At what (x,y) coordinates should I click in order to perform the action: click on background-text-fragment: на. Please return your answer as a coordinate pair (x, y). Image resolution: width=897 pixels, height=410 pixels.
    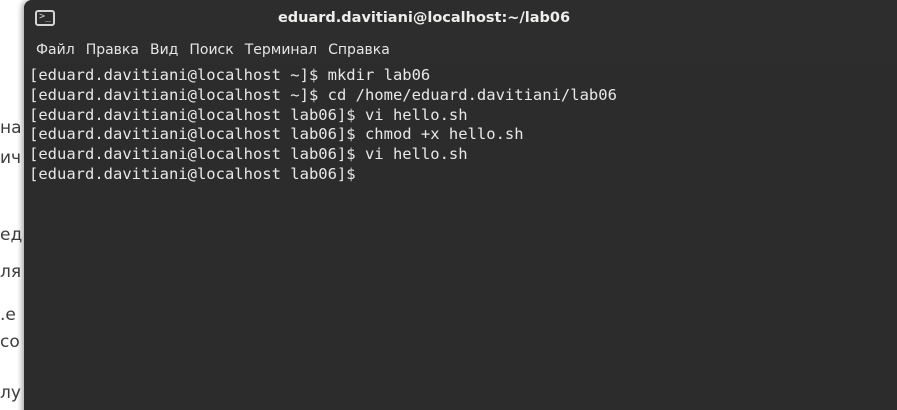
    Looking at the image, I should click on (11, 128).